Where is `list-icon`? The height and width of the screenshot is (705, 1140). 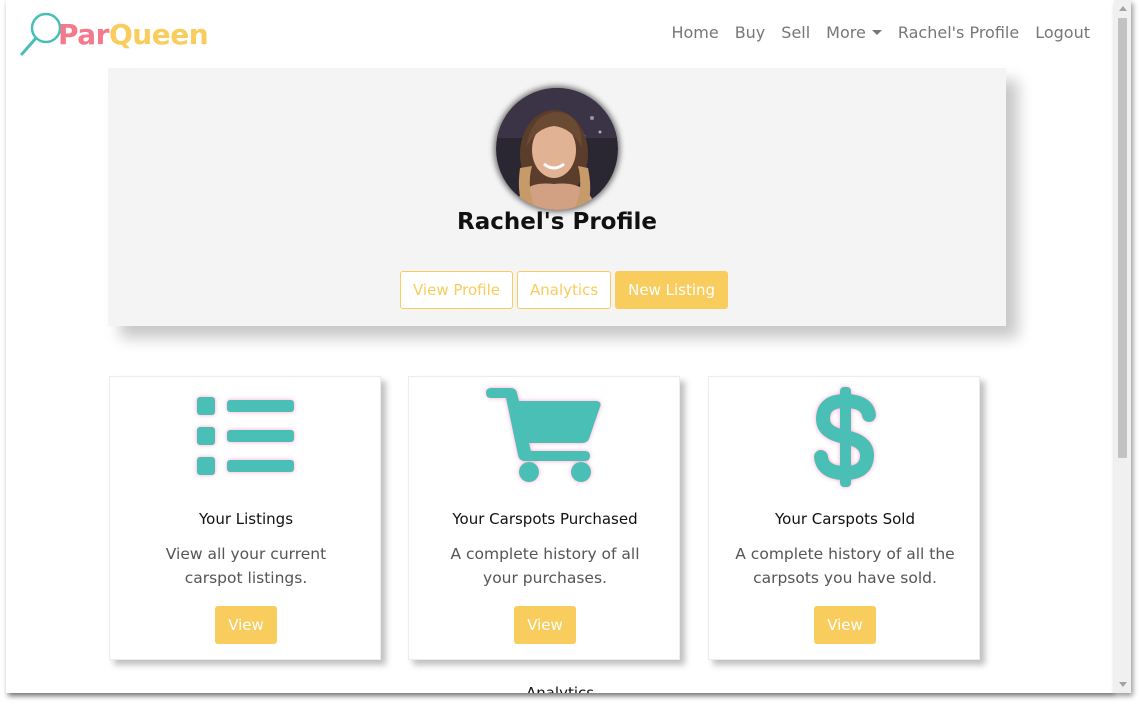
list-icon is located at coordinates (245, 436).